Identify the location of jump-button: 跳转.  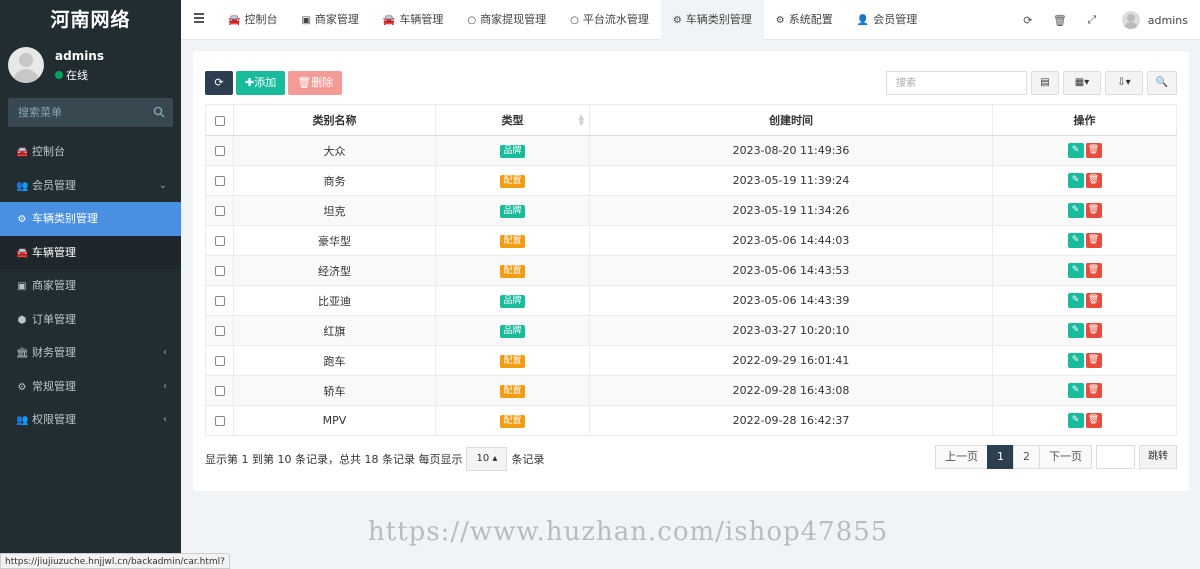
(1158, 457).